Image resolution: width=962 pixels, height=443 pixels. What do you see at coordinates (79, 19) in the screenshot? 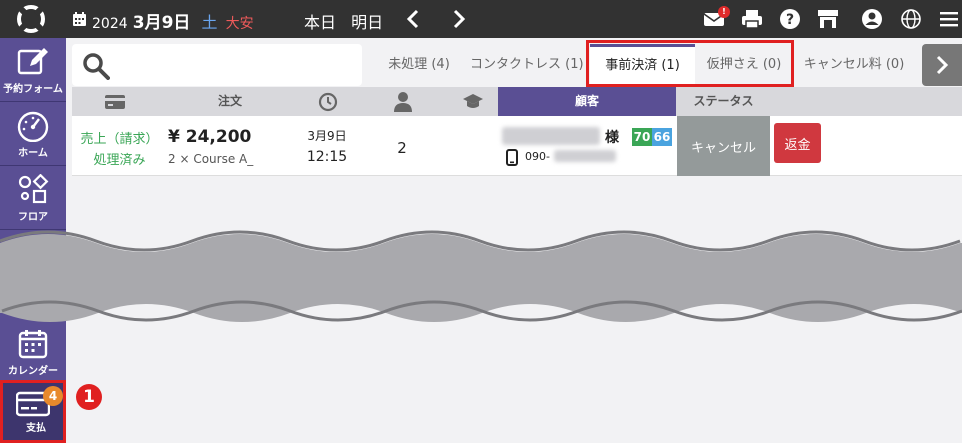
I see `calendar-icon` at bounding box center [79, 19].